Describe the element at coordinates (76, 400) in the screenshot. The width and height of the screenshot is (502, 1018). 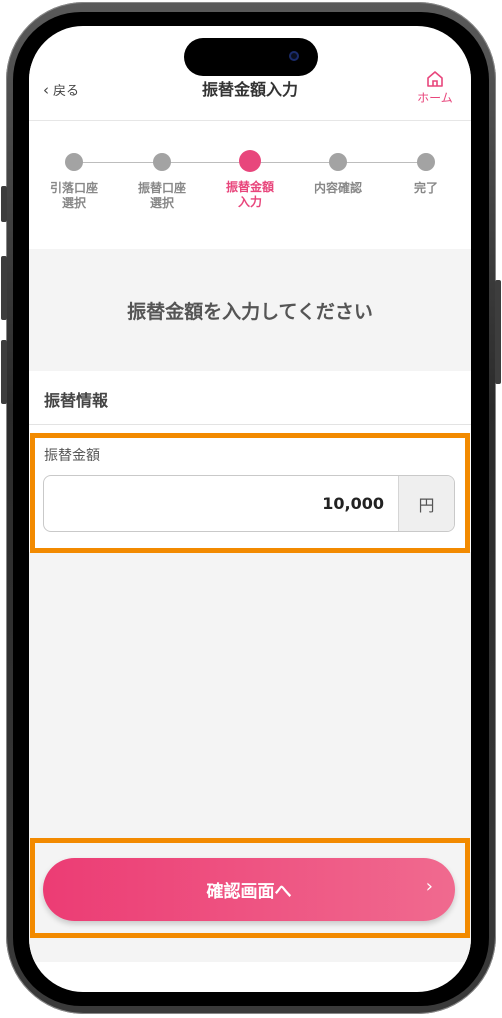
I see `section-title: 振替情報` at that location.